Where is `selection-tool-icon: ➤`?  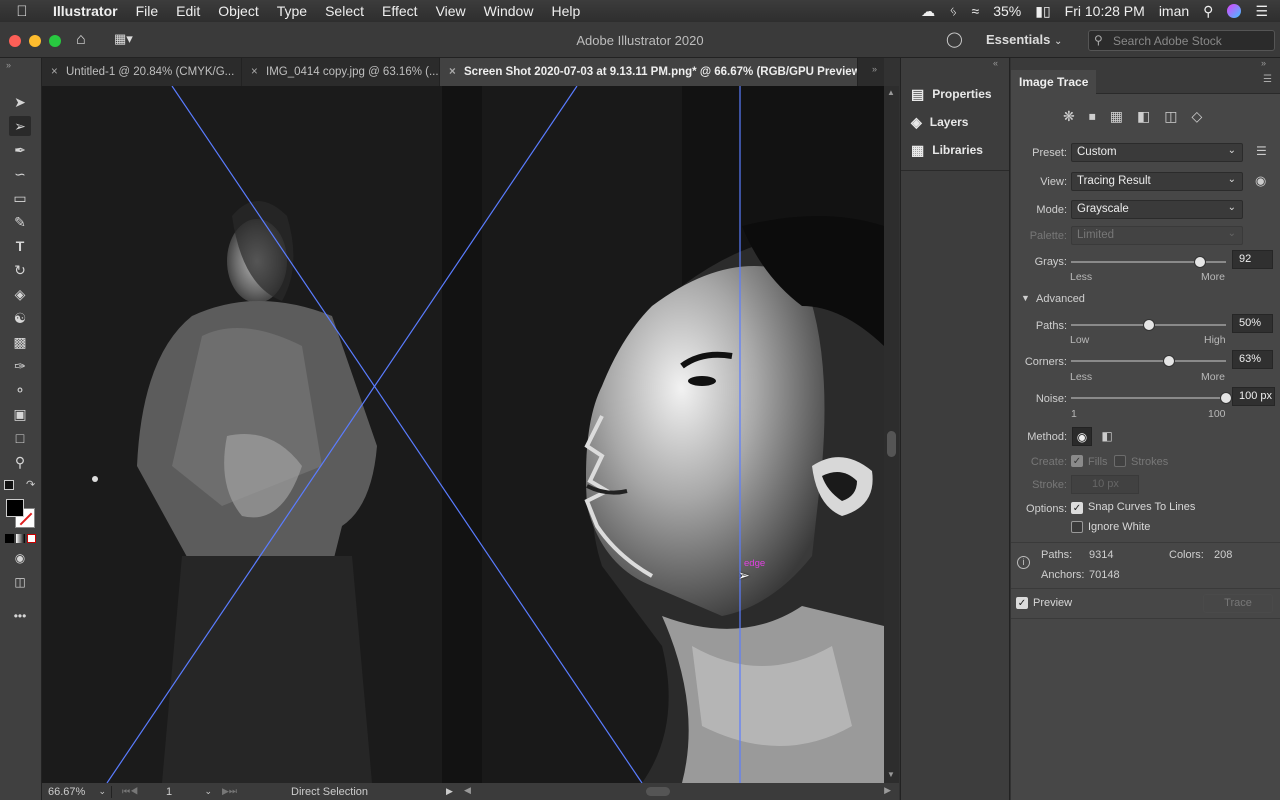 selection-tool-icon: ➤ is located at coordinates (20, 102).